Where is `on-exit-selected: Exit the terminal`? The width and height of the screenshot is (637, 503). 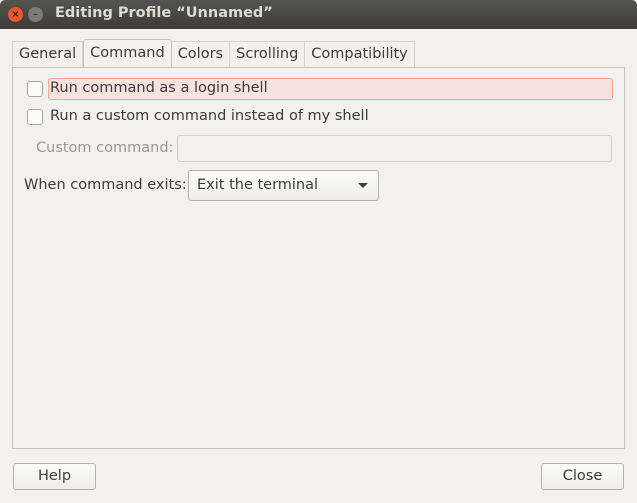
on-exit-selected: Exit the terminal is located at coordinates (258, 185).